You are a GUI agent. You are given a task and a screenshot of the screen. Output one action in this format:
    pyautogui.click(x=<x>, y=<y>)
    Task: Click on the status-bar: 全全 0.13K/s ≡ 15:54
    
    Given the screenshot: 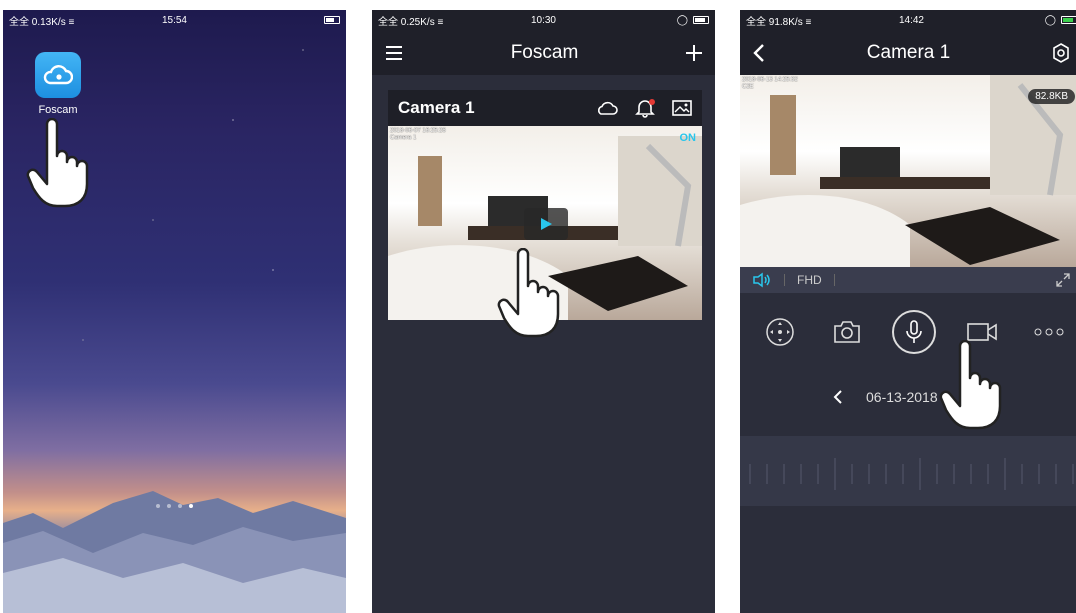 What is the action you would take?
    pyautogui.click(x=174, y=20)
    